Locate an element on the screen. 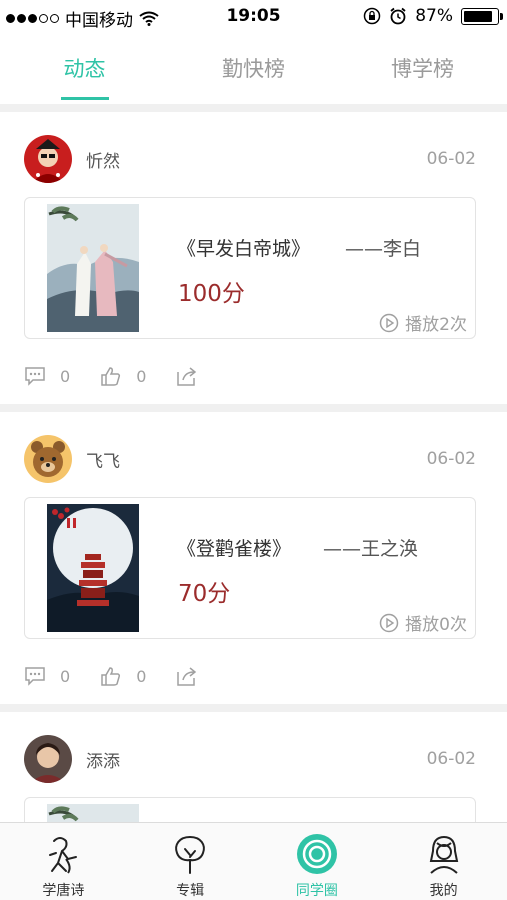  nav-profile: 我的 is located at coordinates (443, 861).